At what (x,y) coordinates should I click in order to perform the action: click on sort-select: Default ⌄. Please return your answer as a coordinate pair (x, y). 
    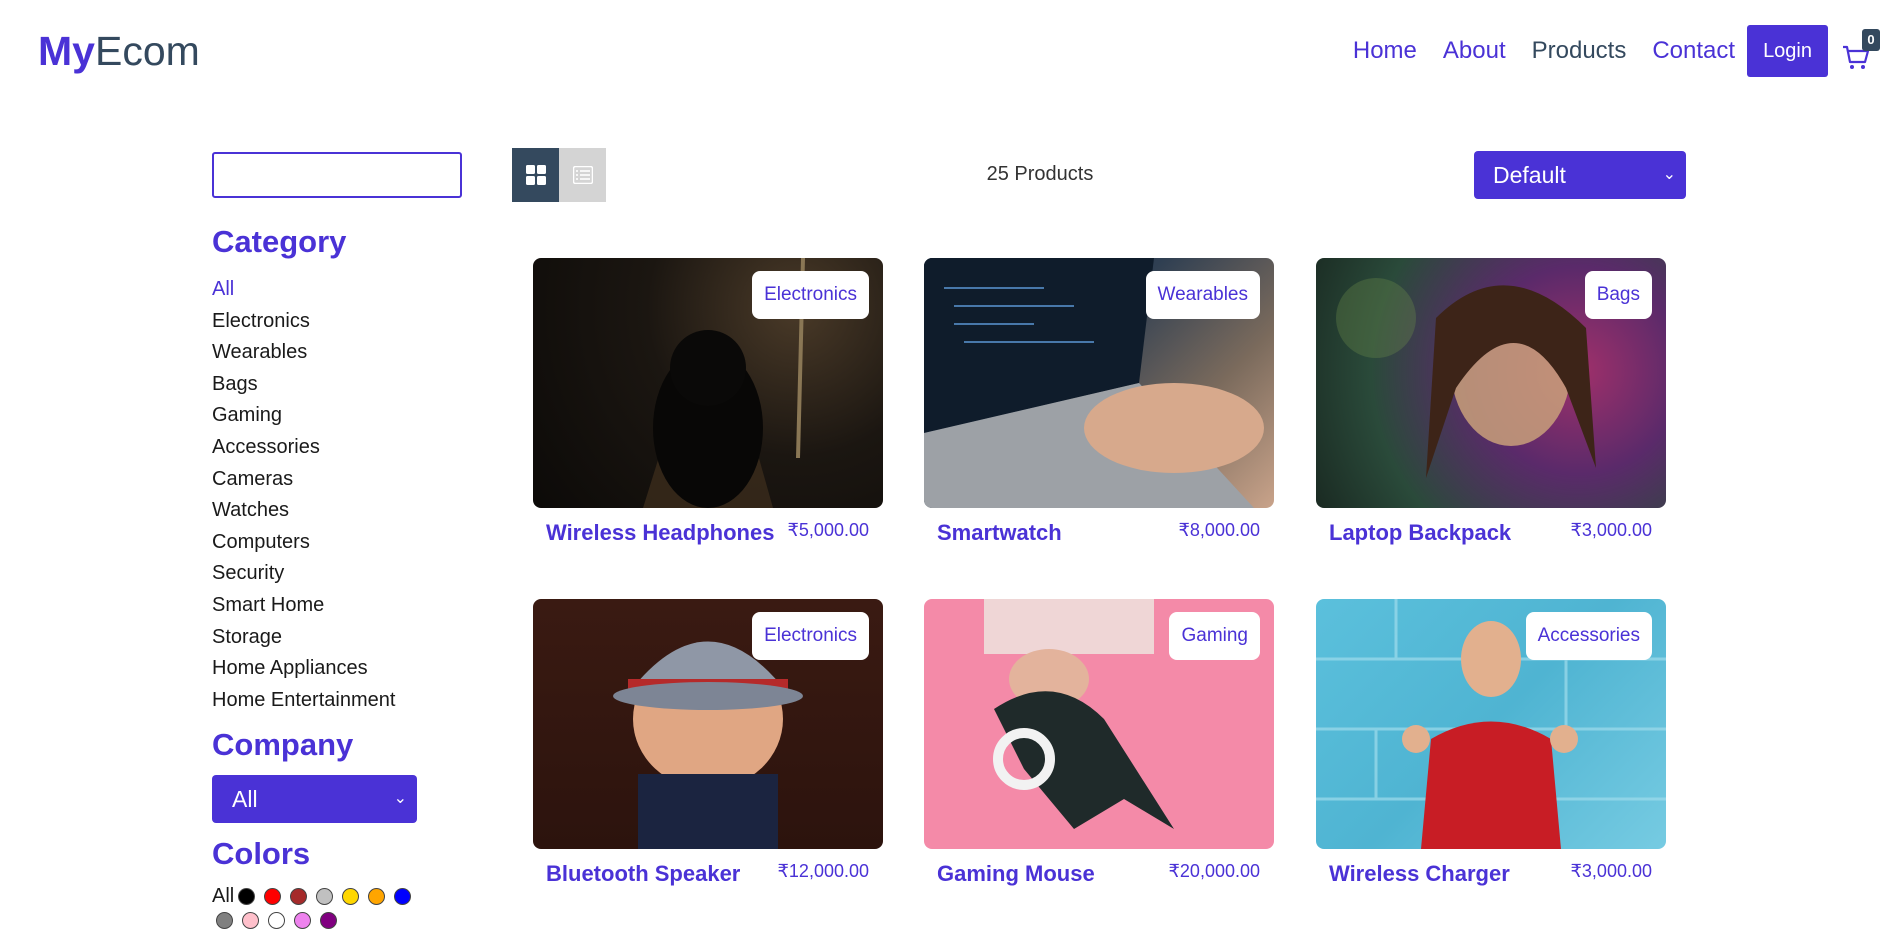
    Looking at the image, I should click on (1580, 175).